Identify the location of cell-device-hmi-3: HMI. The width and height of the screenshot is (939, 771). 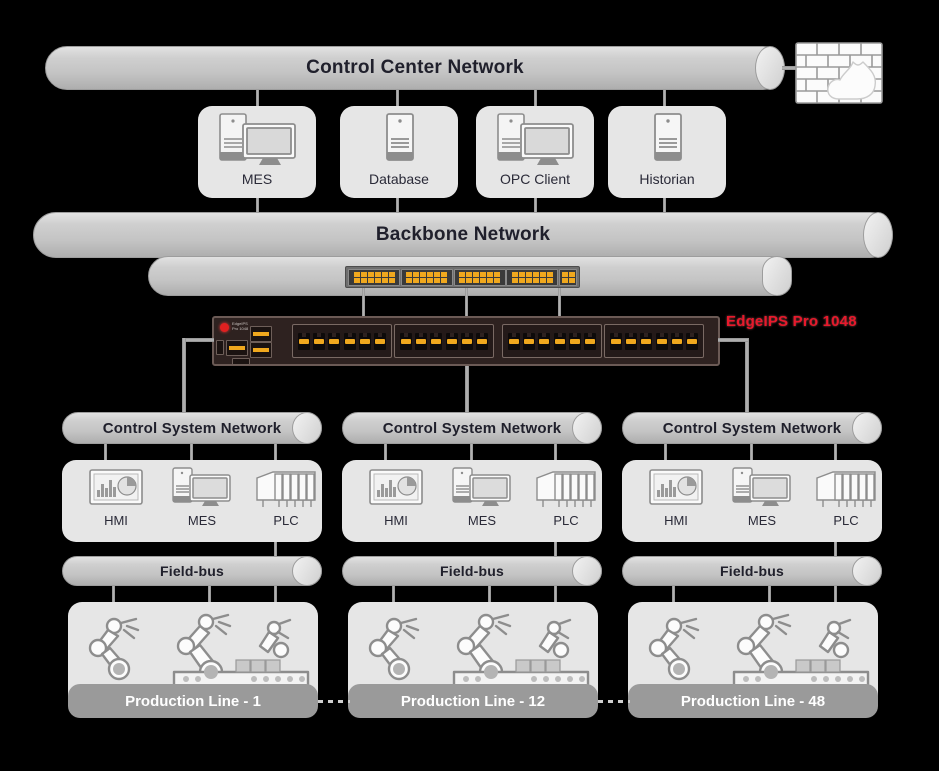
(676, 497).